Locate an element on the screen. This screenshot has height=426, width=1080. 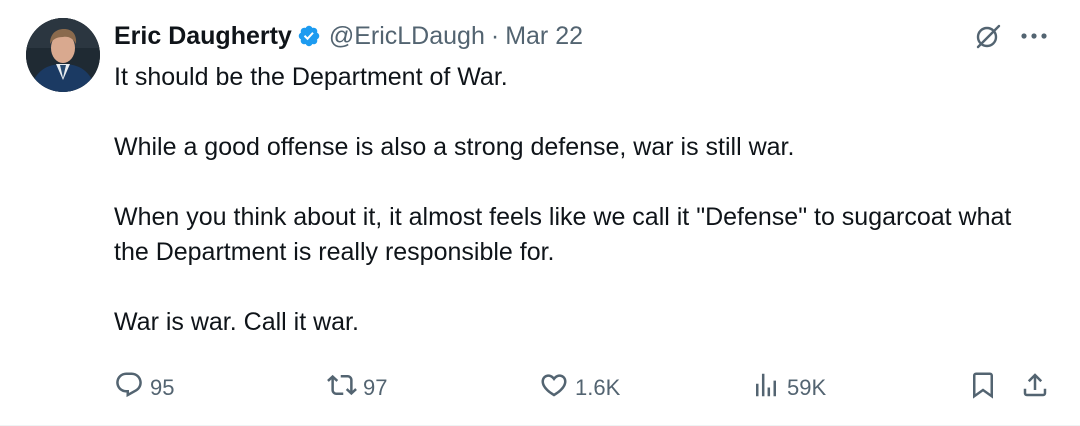
tweet-date: Mar 22 is located at coordinates (544, 36).